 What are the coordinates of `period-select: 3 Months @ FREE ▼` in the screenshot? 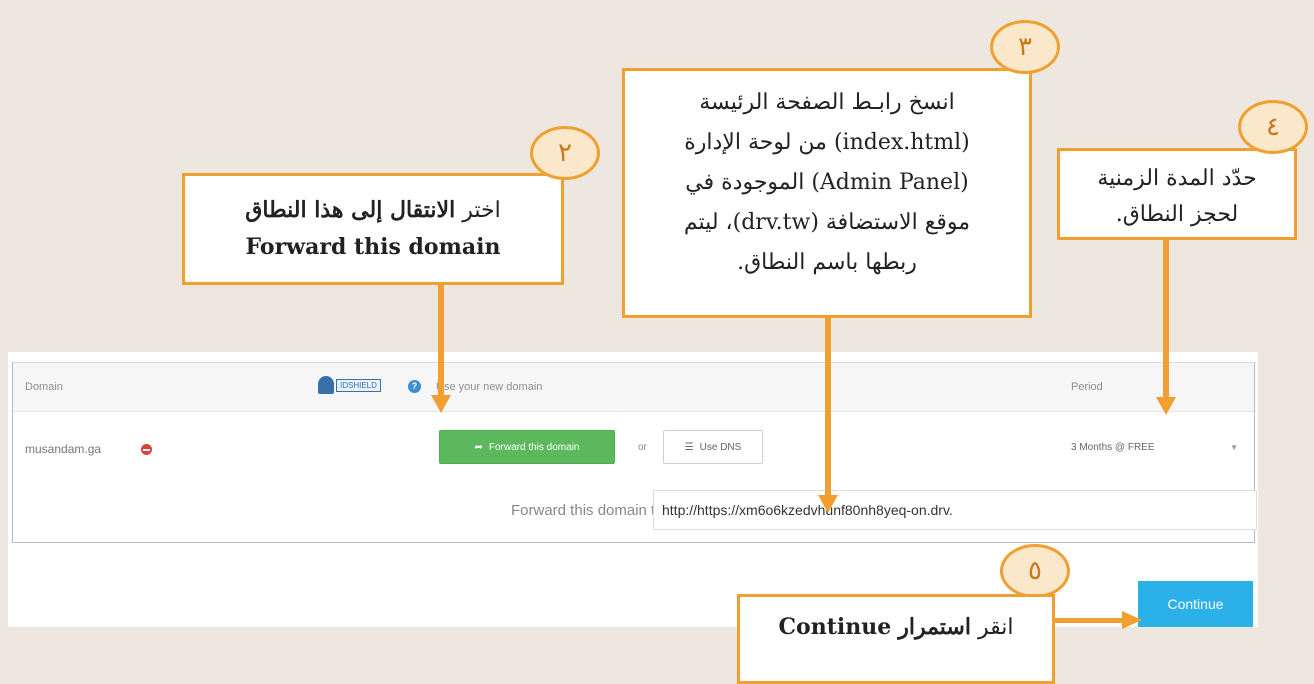 It's located at (1154, 447).